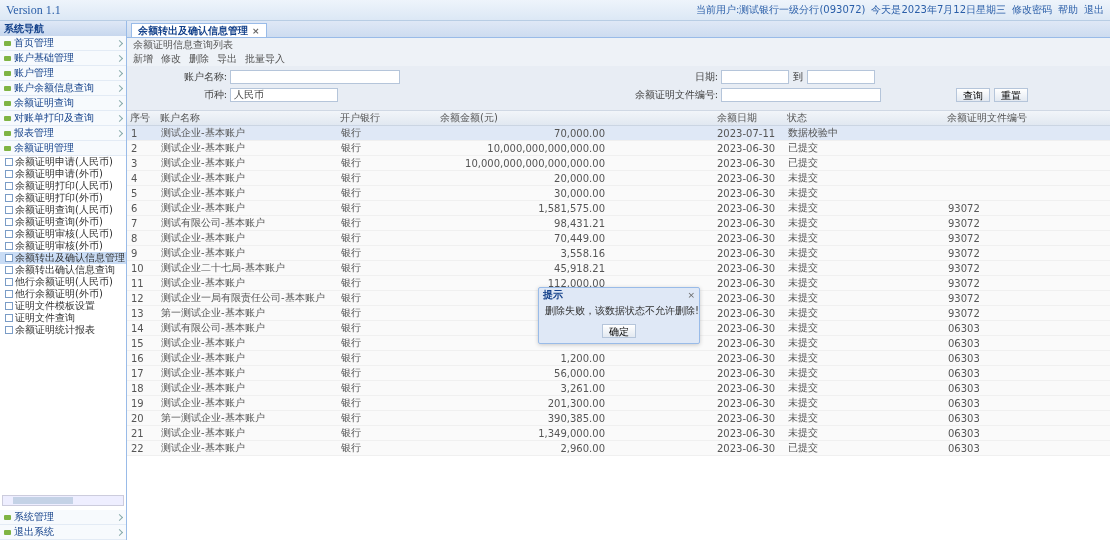 The height and width of the screenshot is (540, 1110). Describe the element at coordinates (972, 95) in the screenshot. I see `query-button: 查询` at that location.